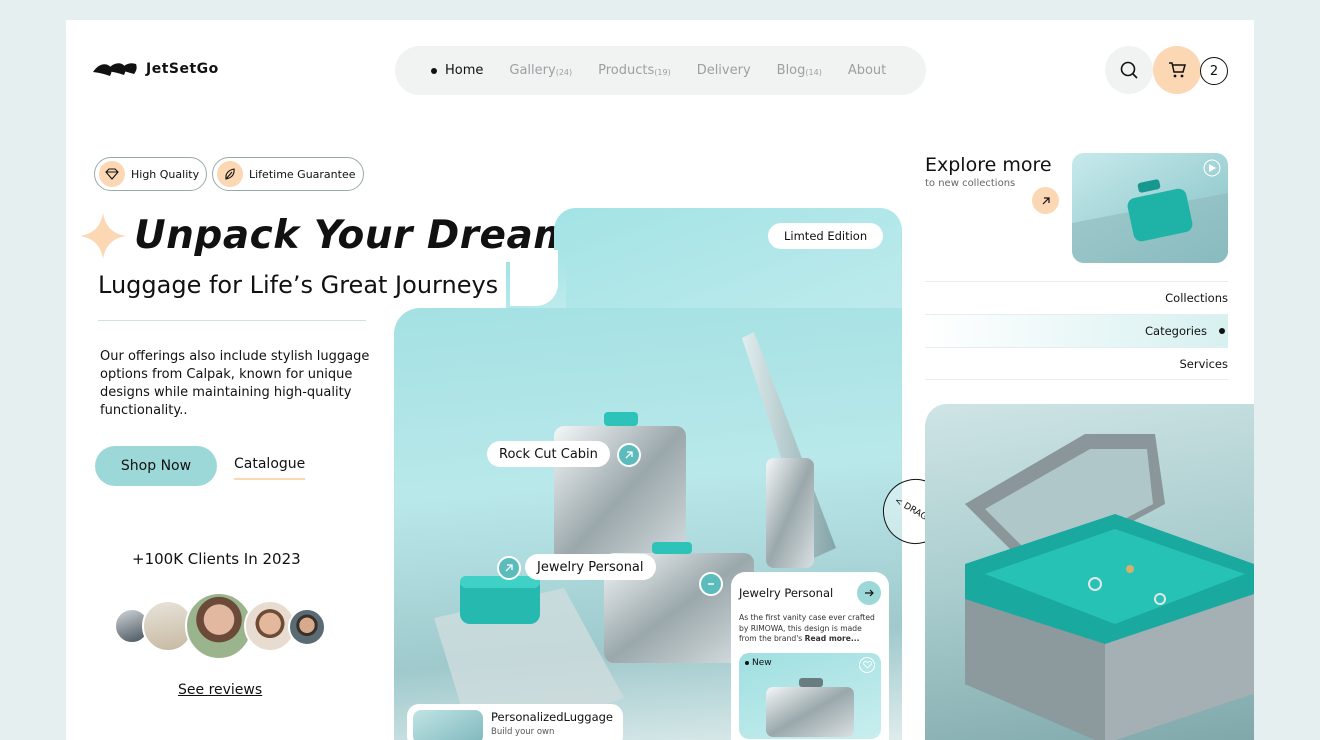  I want to click on nav-item-blog: Blog (14), so click(799, 70).